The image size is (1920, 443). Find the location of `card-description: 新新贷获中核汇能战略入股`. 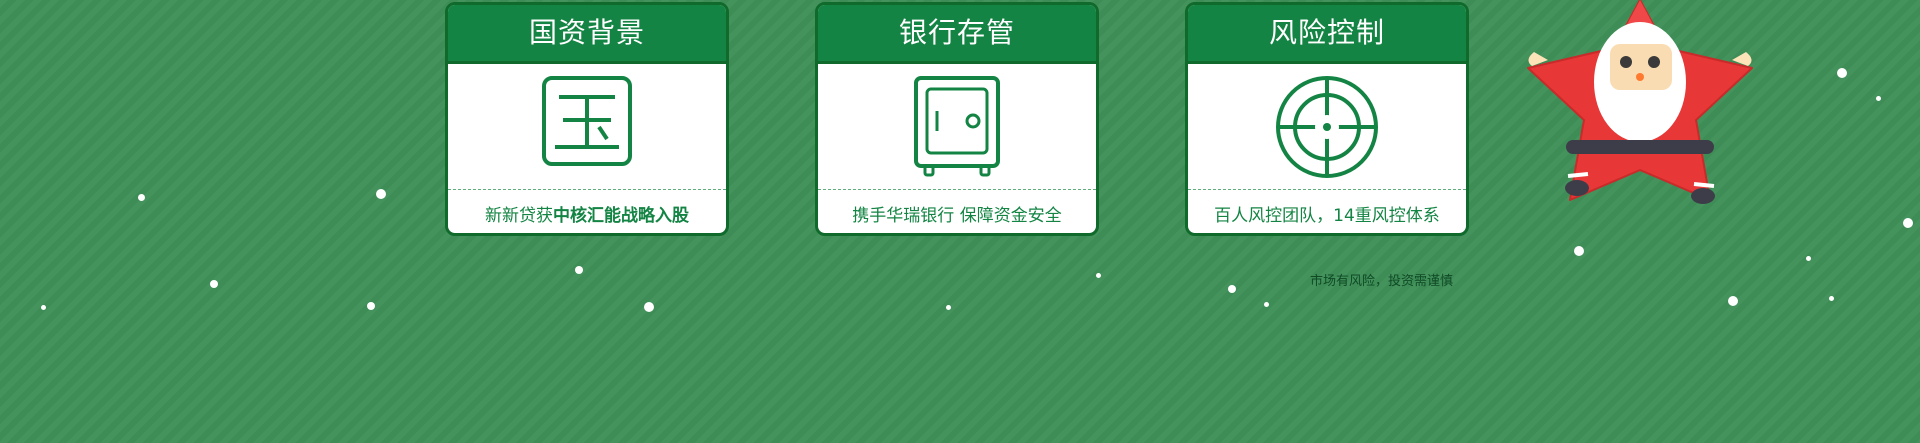

card-description: 新新贷获中核汇能战略入股 is located at coordinates (587, 213).